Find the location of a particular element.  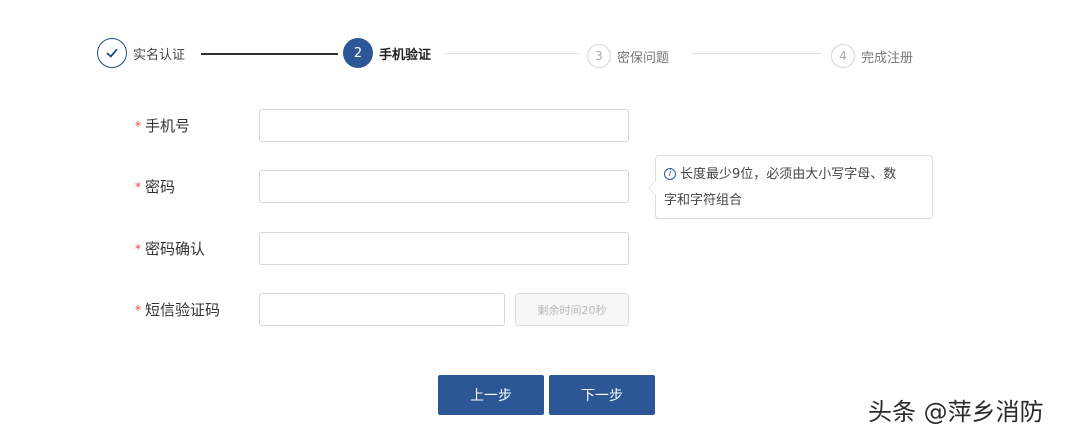

step-4: 4 完成注册 is located at coordinates (872, 56).